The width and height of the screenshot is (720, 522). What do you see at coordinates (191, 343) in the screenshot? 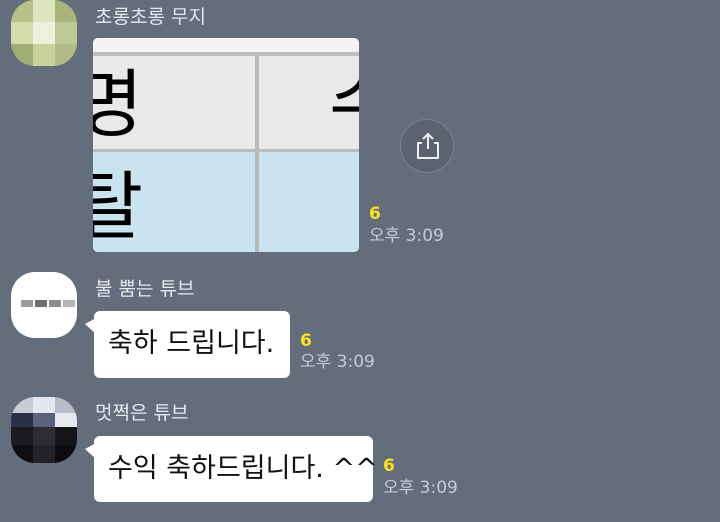
I see `message-text: 축하 드립니다.` at bounding box center [191, 343].